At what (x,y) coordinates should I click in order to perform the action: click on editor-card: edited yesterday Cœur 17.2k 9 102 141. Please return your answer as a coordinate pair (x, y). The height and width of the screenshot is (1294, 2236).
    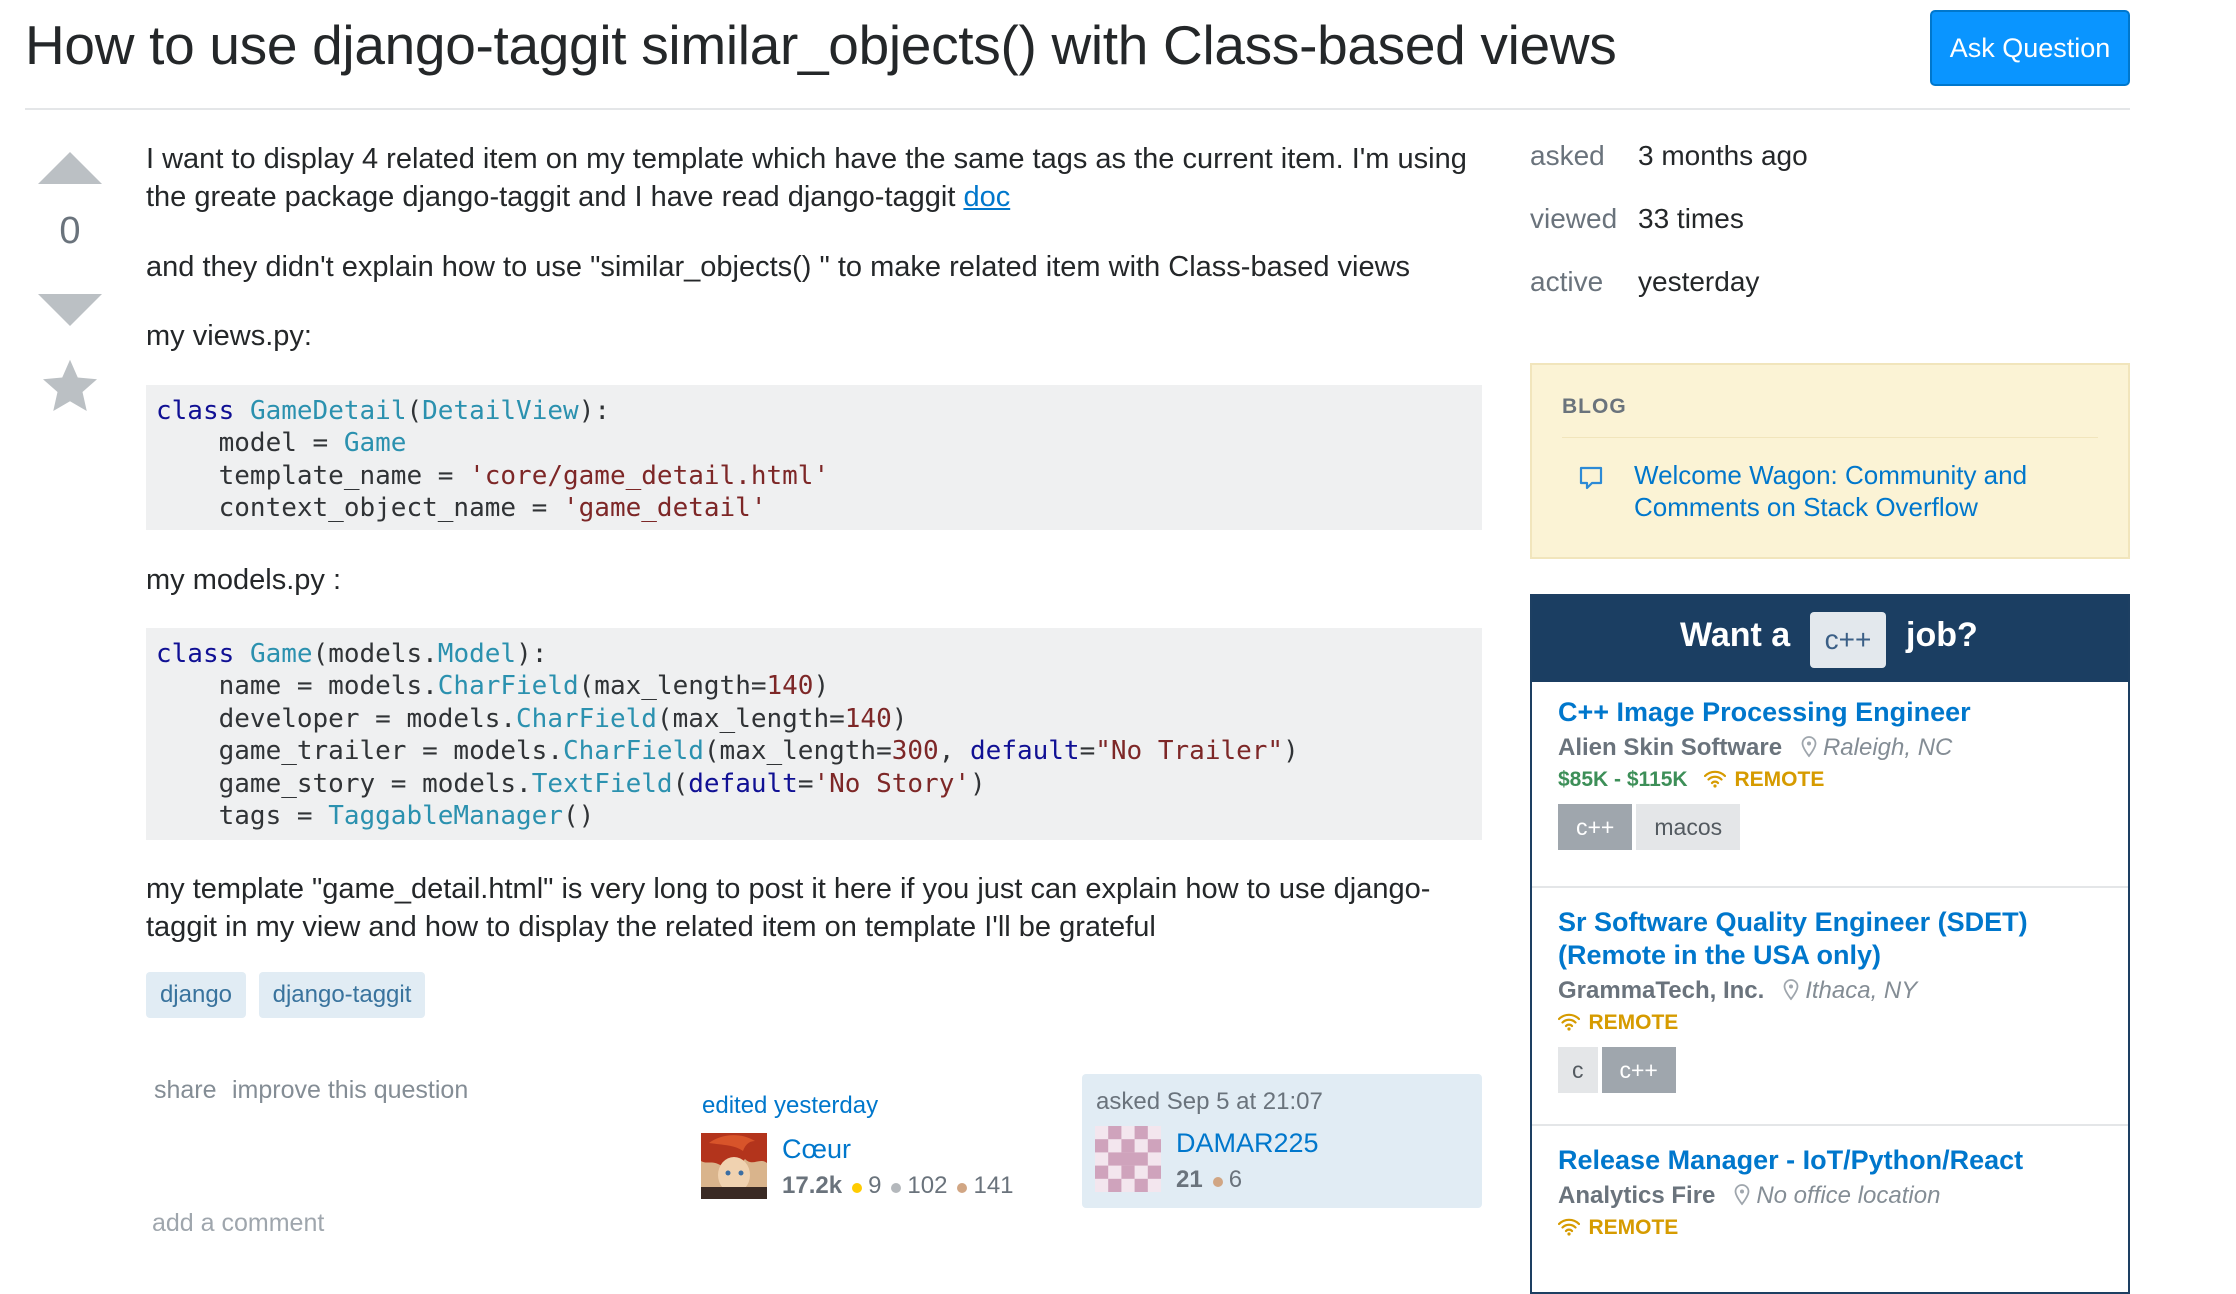
    Looking at the image, I should click on (872, 1141).